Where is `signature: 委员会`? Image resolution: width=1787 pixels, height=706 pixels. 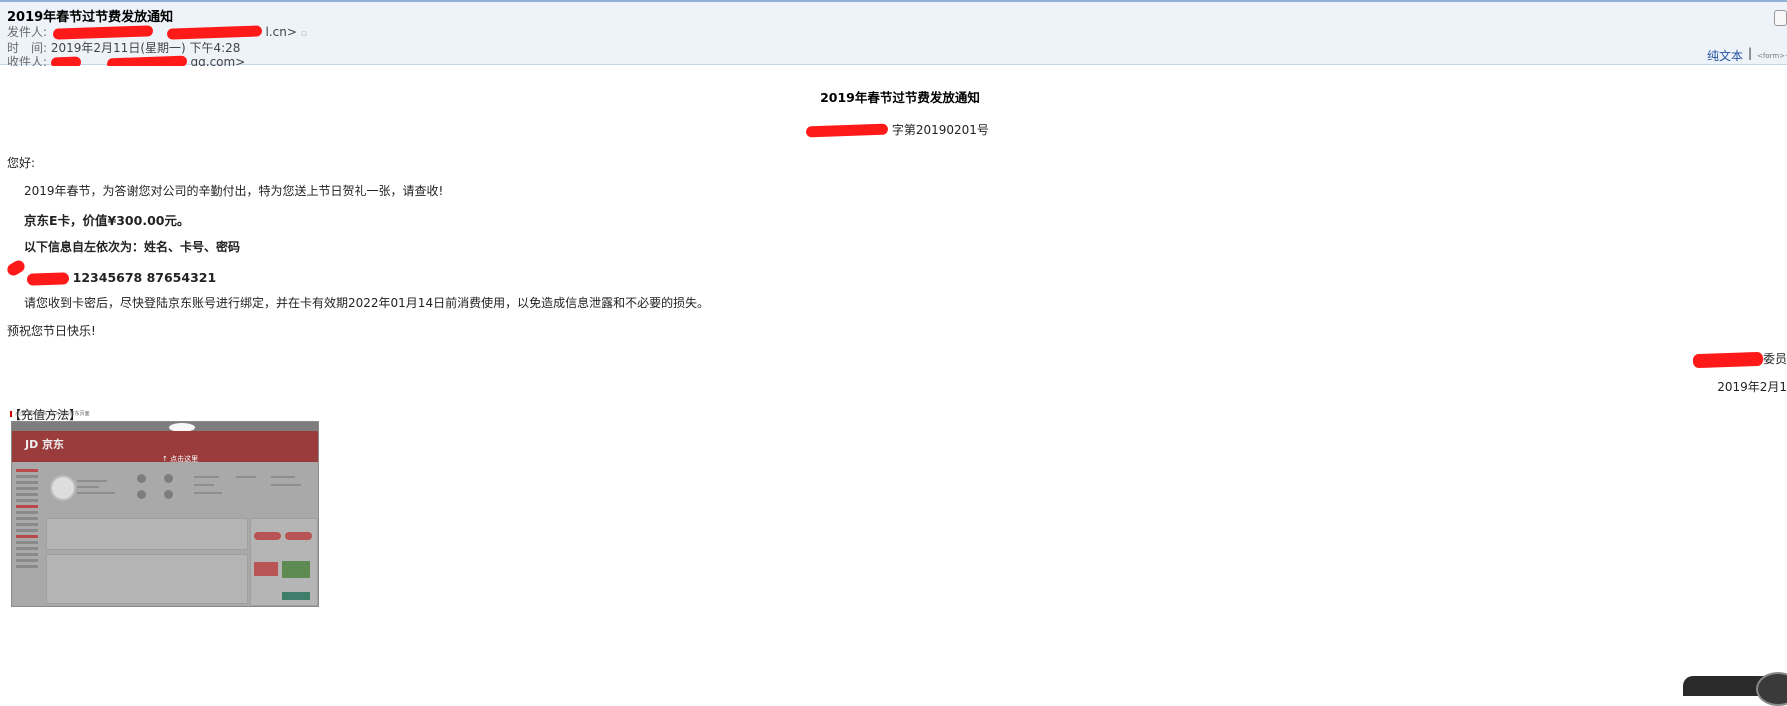 signature: 委员会 is located at coordinates (1739, 359).